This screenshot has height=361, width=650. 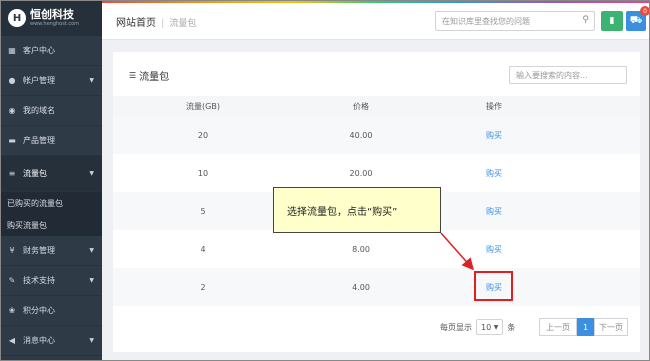 What do you see at coordinates (52, 14) in the screenshot?
I see `brand-name: 恒创科技` at bounding box center [52, 14].